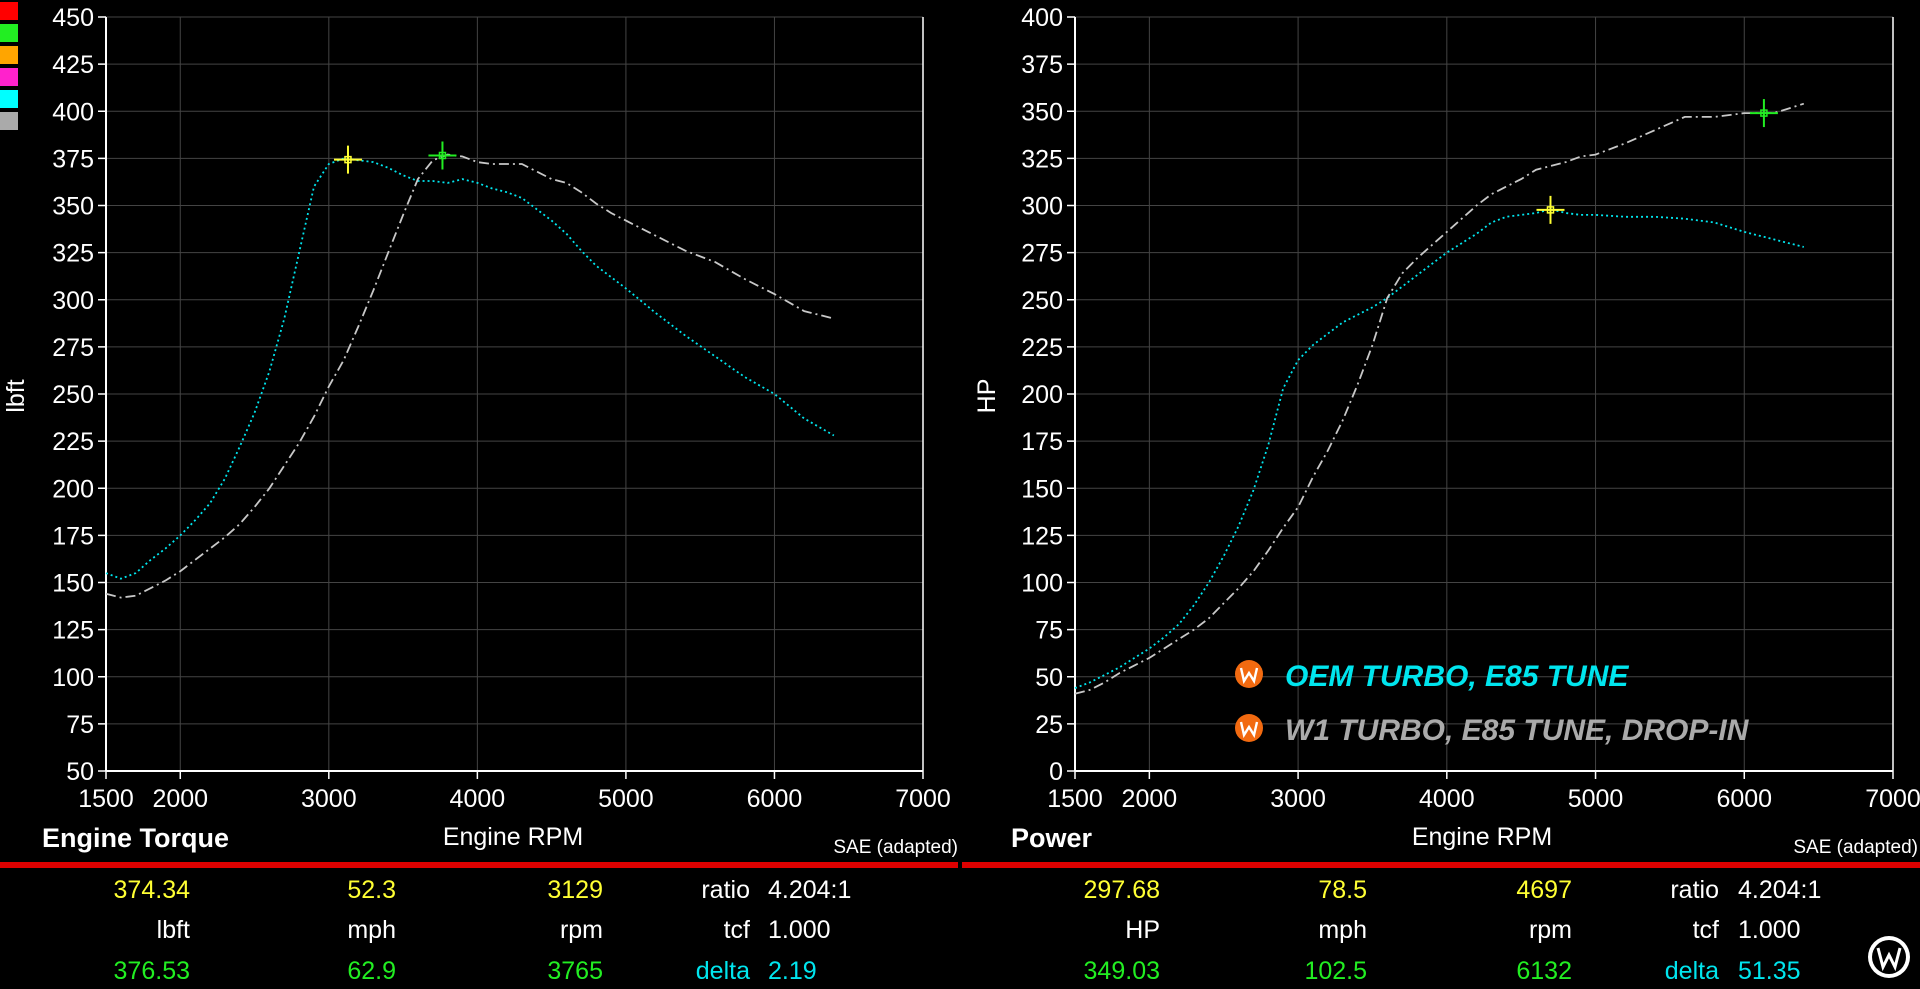 Image resolution: width=1920 pixels, height=989 pixels. I want to click on power-ylabel: HP, so click(987, 396).